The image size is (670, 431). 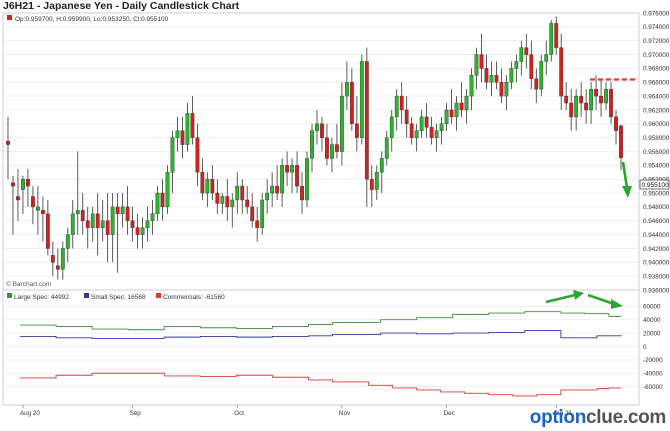 I want to click on price-tick-label: 0.976000, so click(x=656, y=13).